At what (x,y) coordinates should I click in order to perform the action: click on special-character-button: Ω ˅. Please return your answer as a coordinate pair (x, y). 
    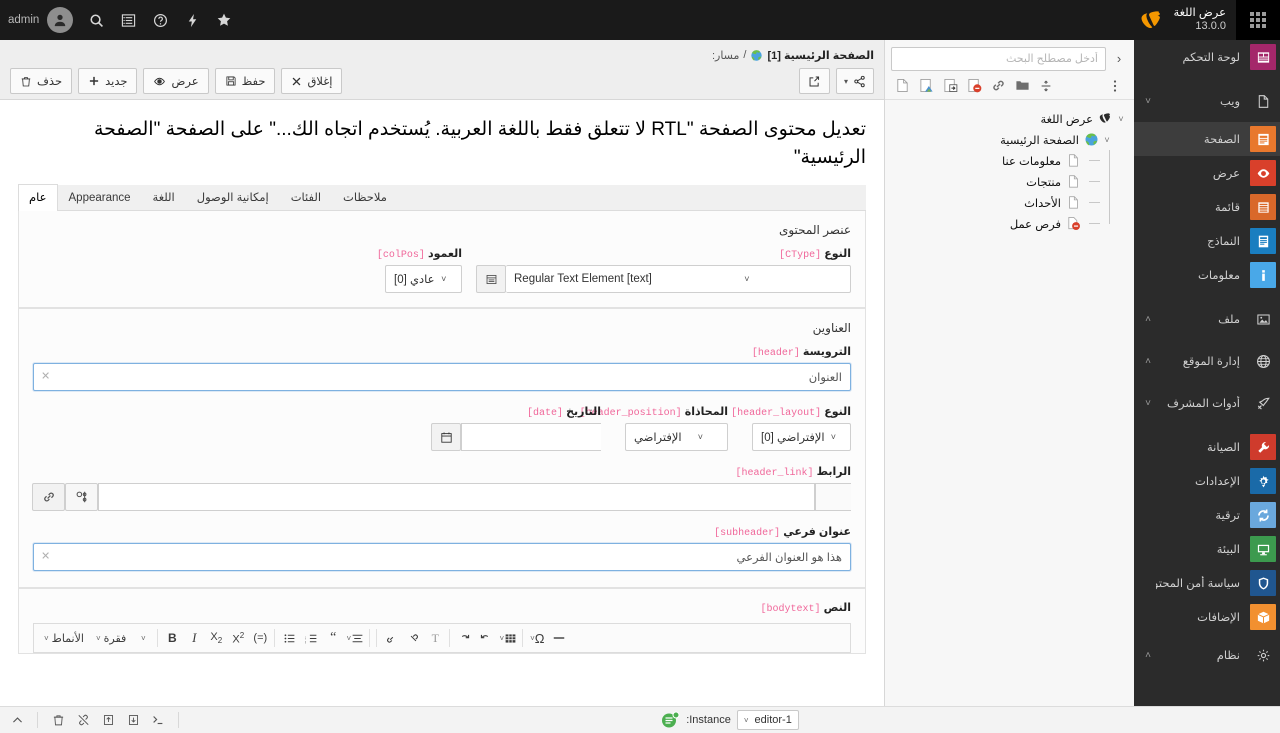
    Looking at the image, I should click on (537, 638).